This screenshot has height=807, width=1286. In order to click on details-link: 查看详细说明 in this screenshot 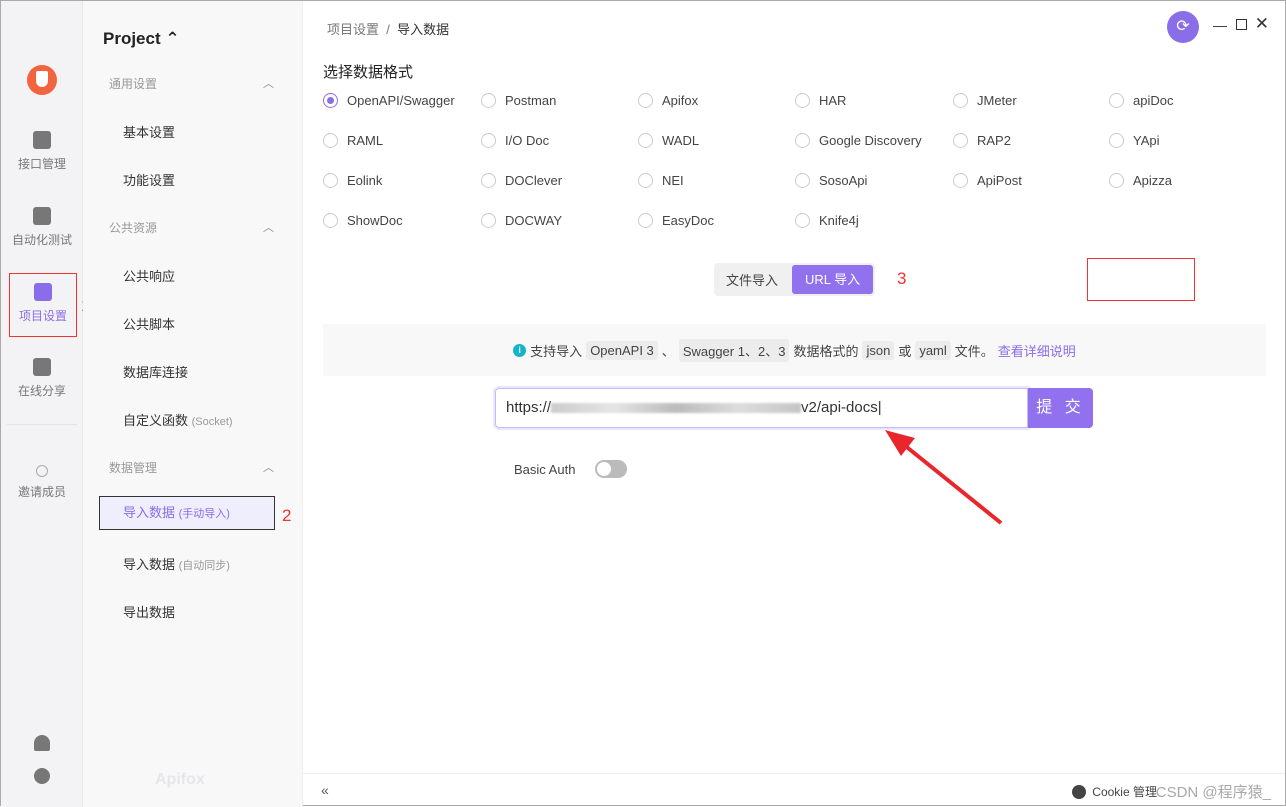, I will do `click(1037, 350)`.